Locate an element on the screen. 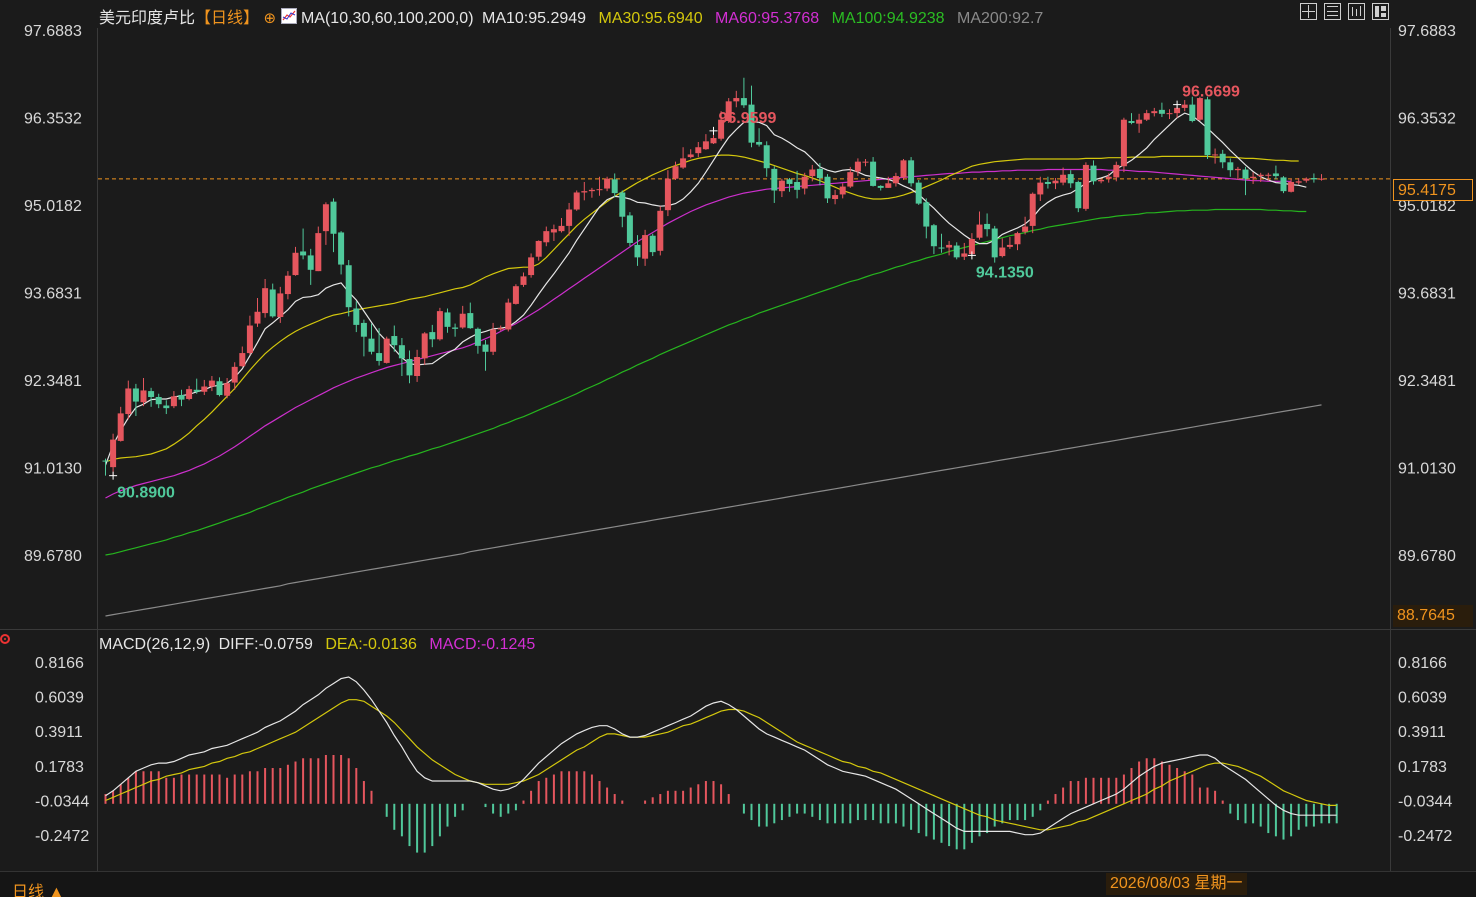 This screenshot has height=897, width=1476. cursor-date-label: 2026/08/03 星期一 is located at coordinates (1176, 884).